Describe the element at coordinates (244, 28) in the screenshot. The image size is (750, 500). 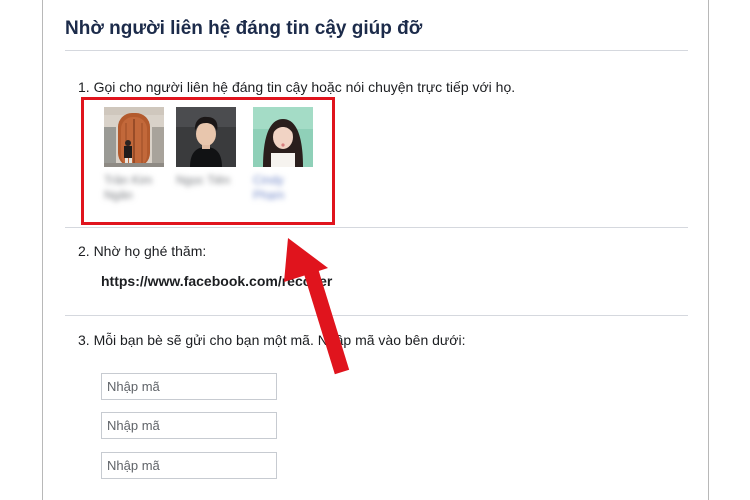
I see `dialog-title: Nhờ người liên hệ đáng tin cậy giúp đỡ` at that location.